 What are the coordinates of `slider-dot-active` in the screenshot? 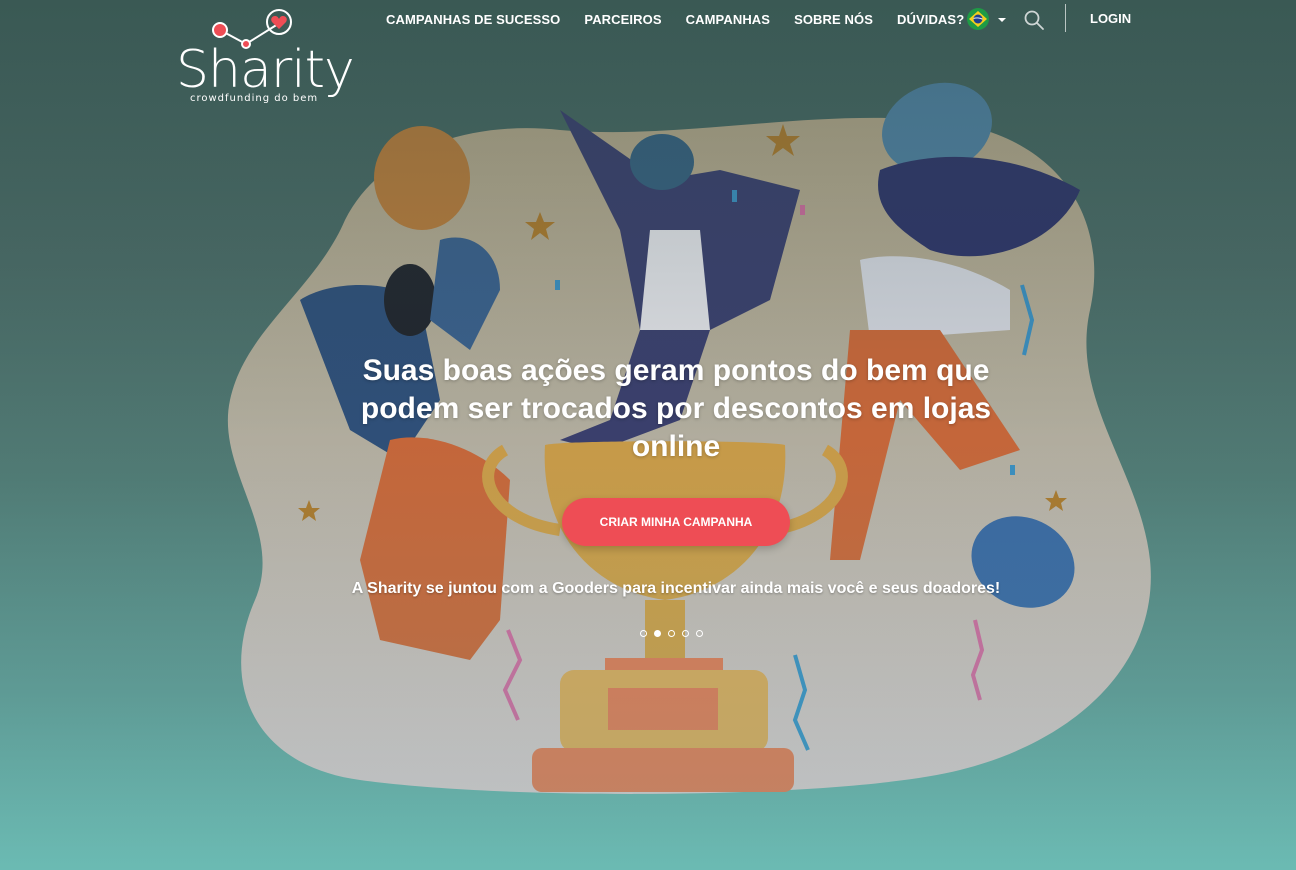 It's located at (657, 633).